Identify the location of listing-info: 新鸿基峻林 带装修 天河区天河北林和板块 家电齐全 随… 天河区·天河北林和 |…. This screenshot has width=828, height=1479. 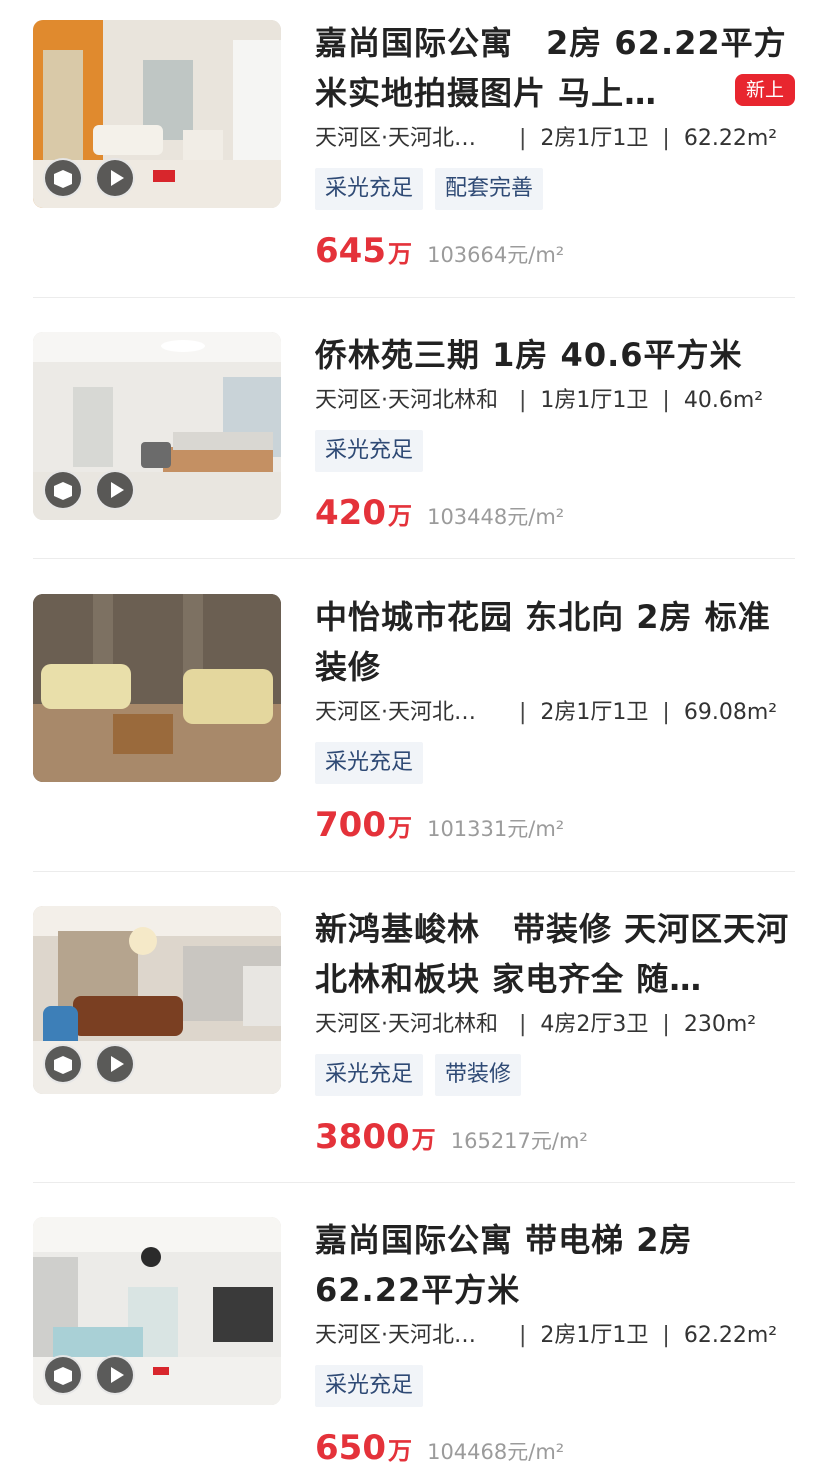
(556, 1033).